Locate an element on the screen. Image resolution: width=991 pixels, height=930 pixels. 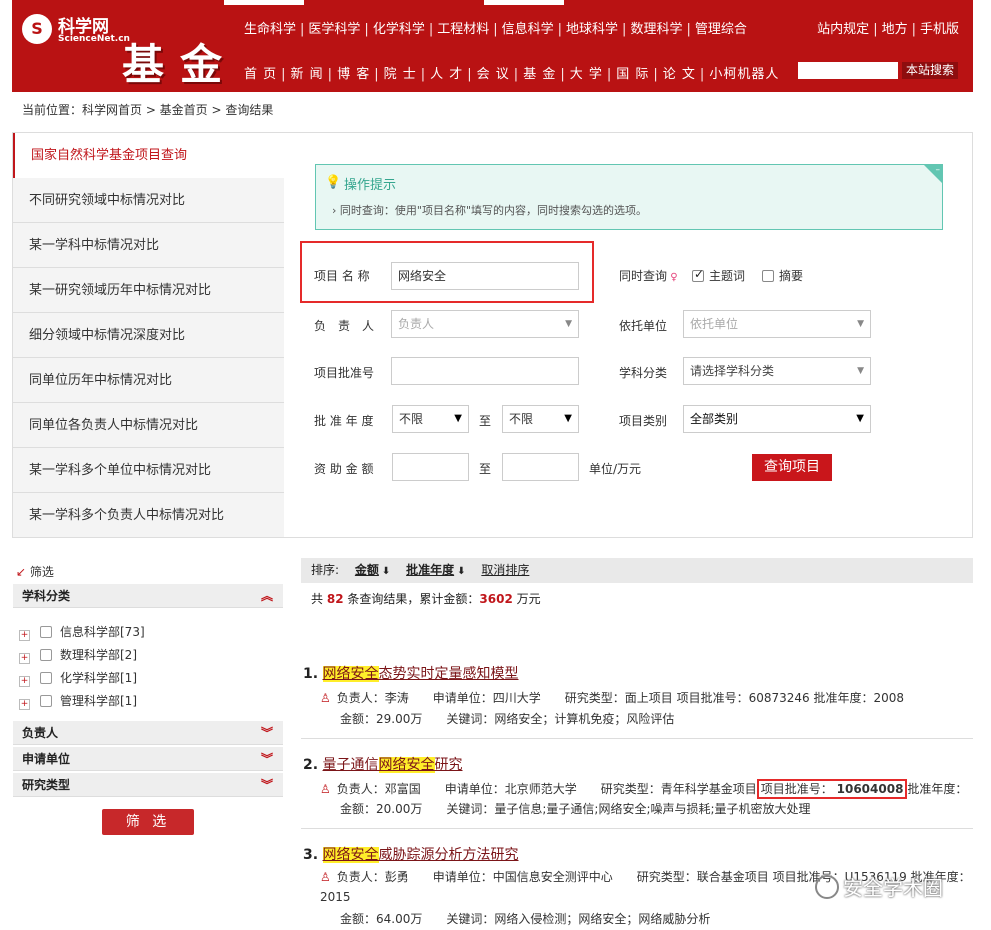
sidebar-item: 某一研究领域历年中标情况对比 is located at coordinates (148, 290).